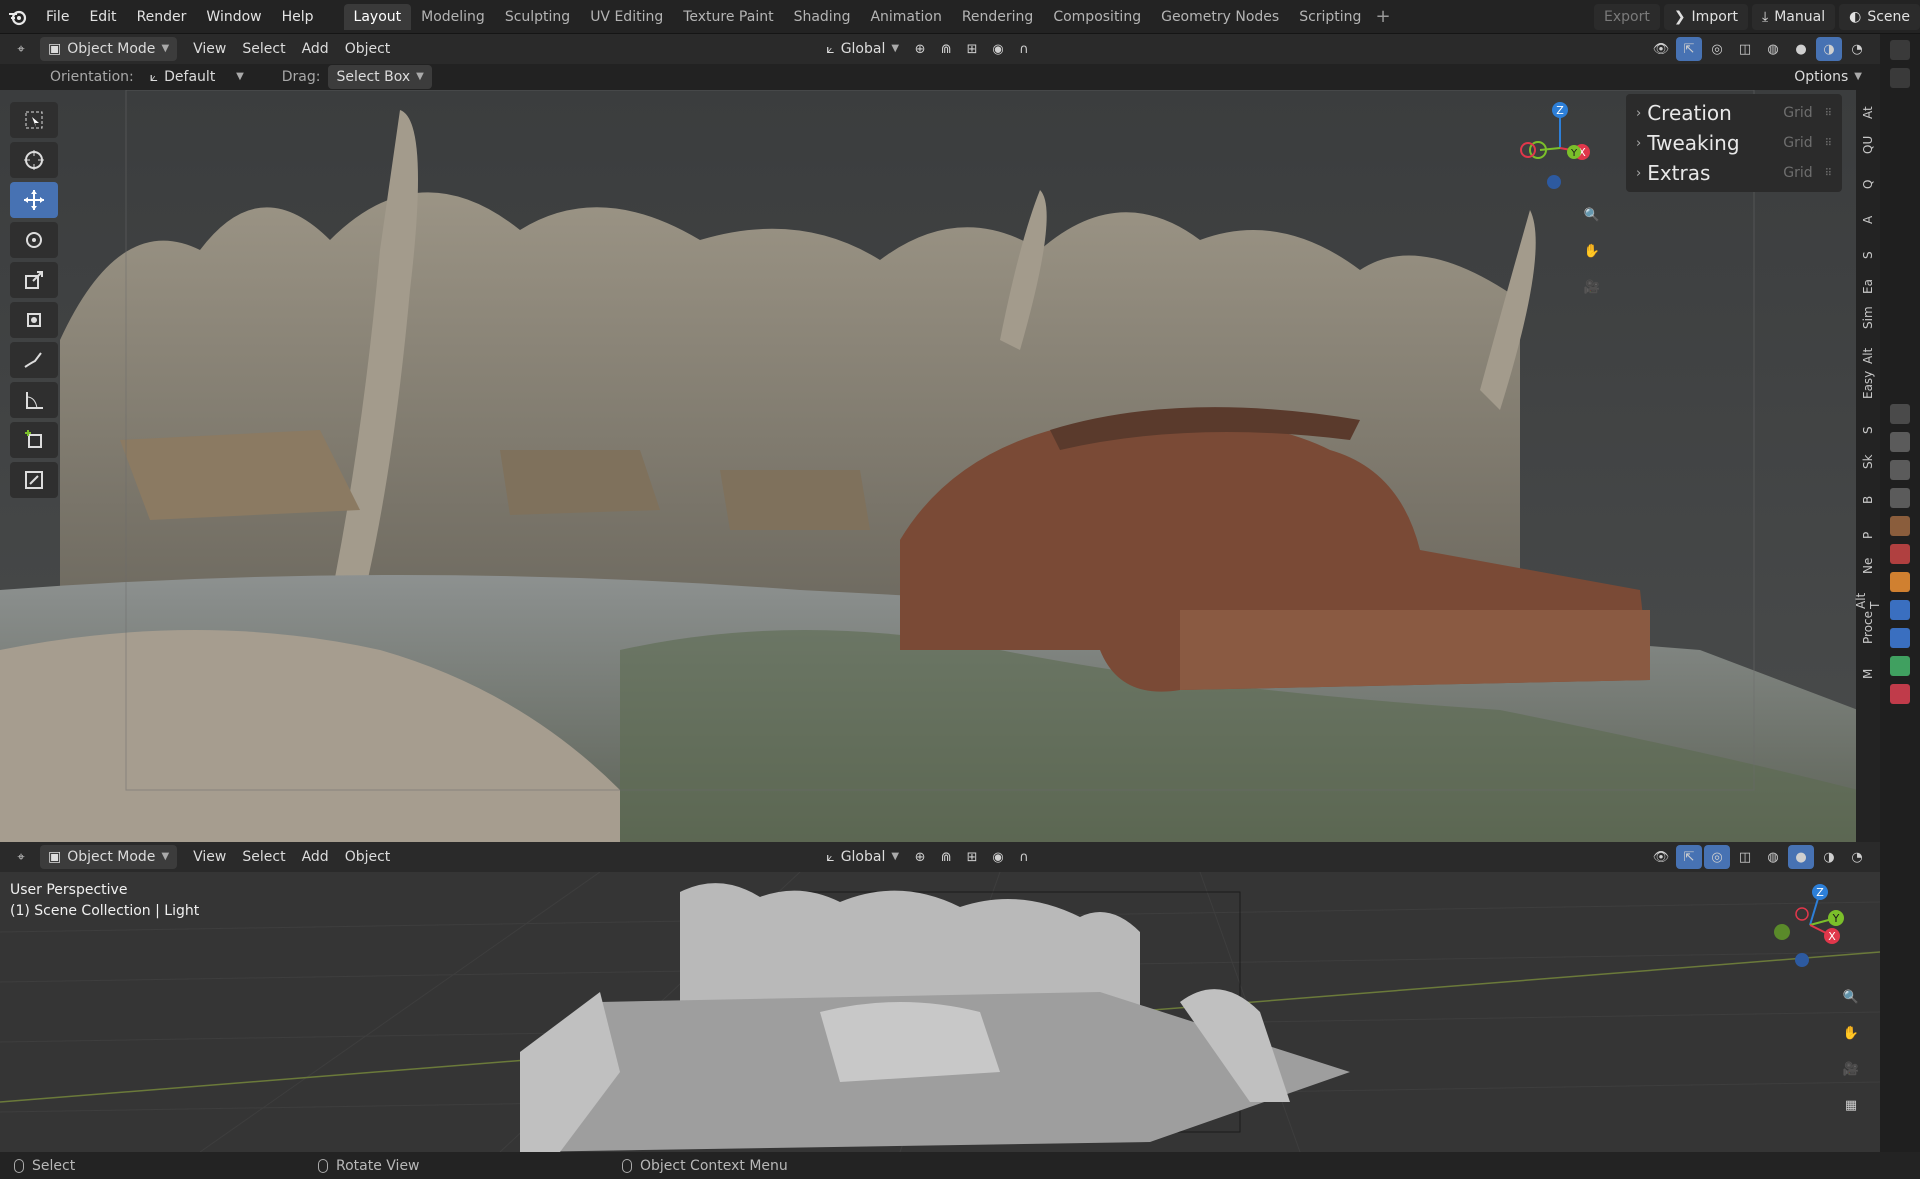 This screenshot has height=1179, width=1920. What do you see at coordinates (1782, 932) in the screenshot?
I see `neg-y-axis-handle` at bounding box center [1782, 932].